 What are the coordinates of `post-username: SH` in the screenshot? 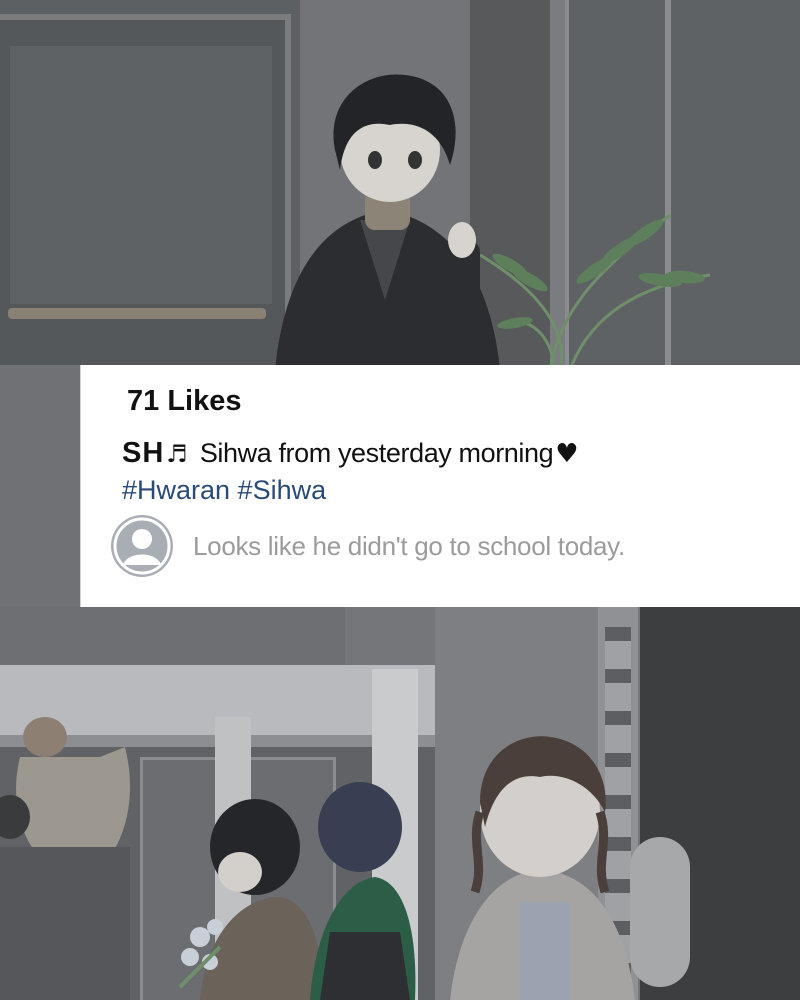 It's located at (143, 453).